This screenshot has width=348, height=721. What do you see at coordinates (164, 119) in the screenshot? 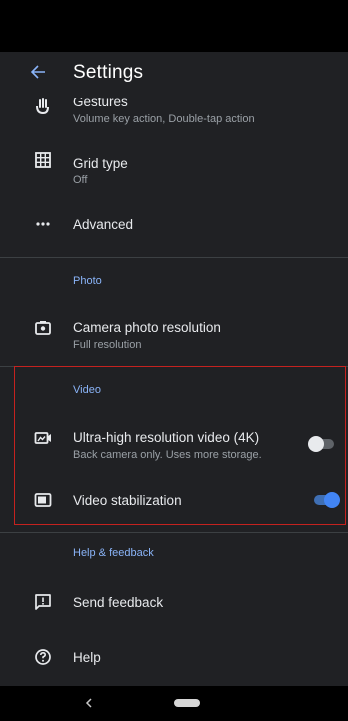
I see `gestures-summary: Volume key action, Double-tap action` at bounding box center [164, 119].